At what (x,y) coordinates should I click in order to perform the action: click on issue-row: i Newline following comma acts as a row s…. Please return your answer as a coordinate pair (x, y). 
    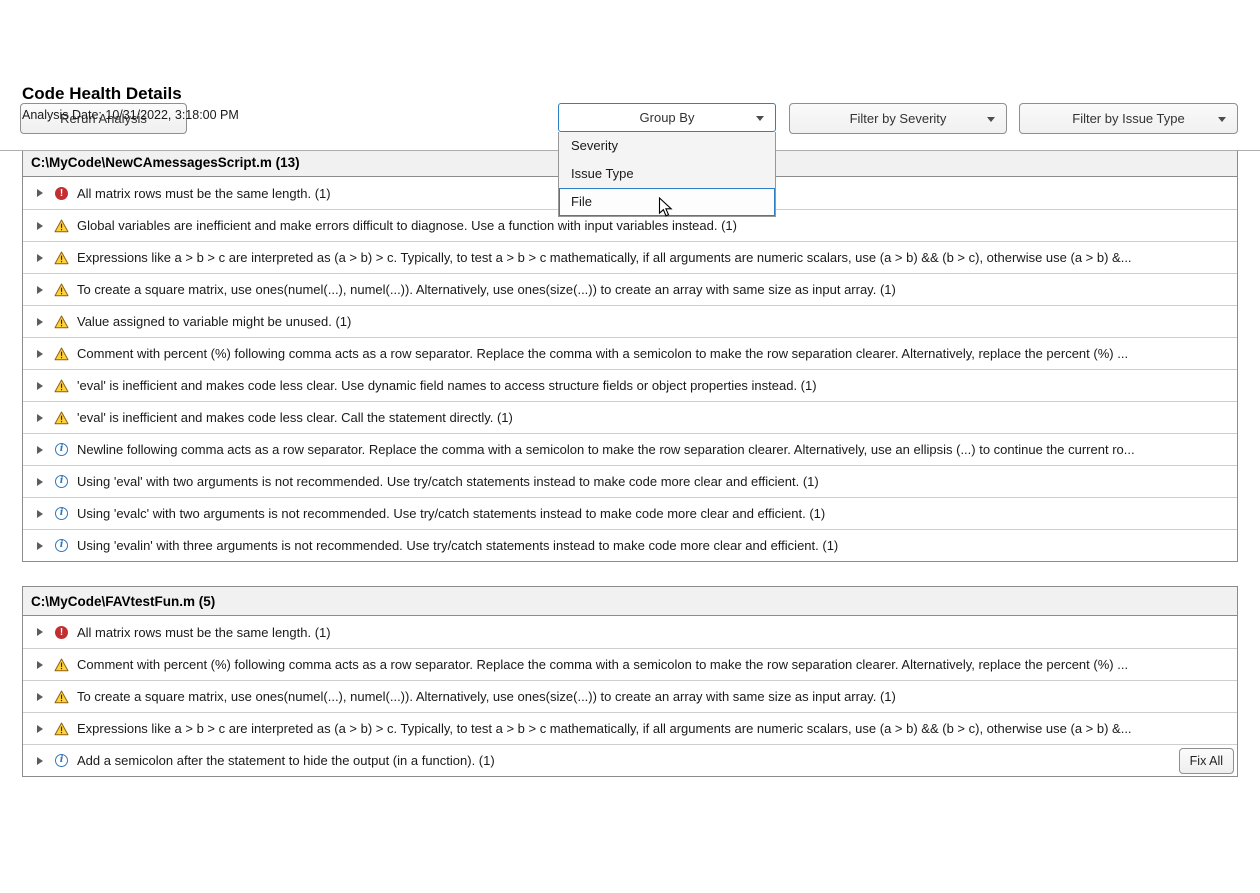
    Looking at the image, I should click on (630, 449).